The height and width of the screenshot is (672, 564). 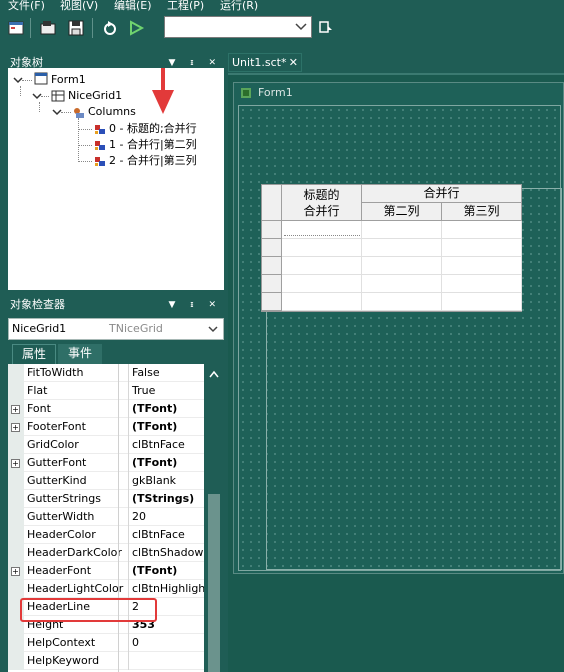 I want to click on property-row: HeaderDarkColor clBtnShadow, so click(x=106, y=553).